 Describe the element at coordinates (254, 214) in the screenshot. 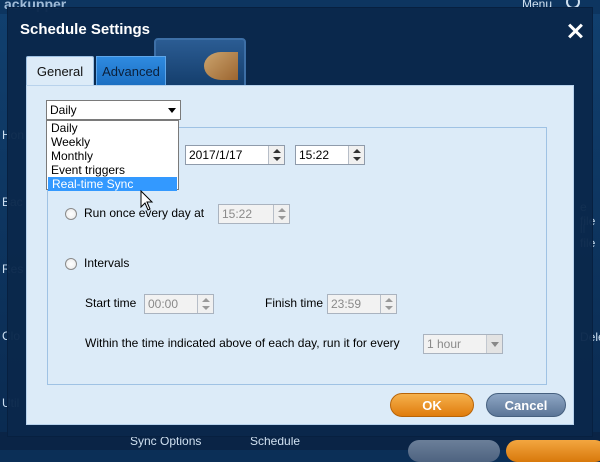

I see `run-once-time-field: 15:22` at that location.